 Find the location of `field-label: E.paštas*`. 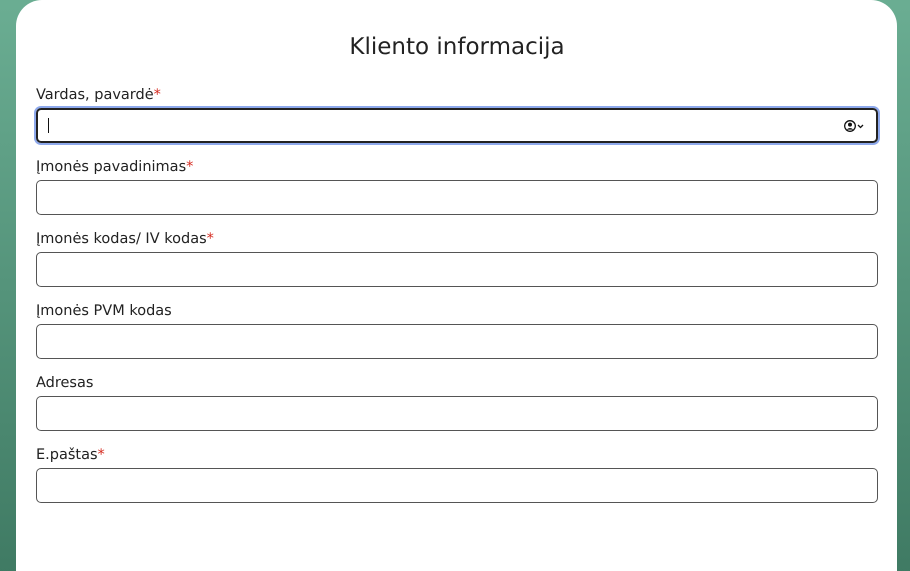

field-label: E.paštas* is located at coordinates (70, 455).